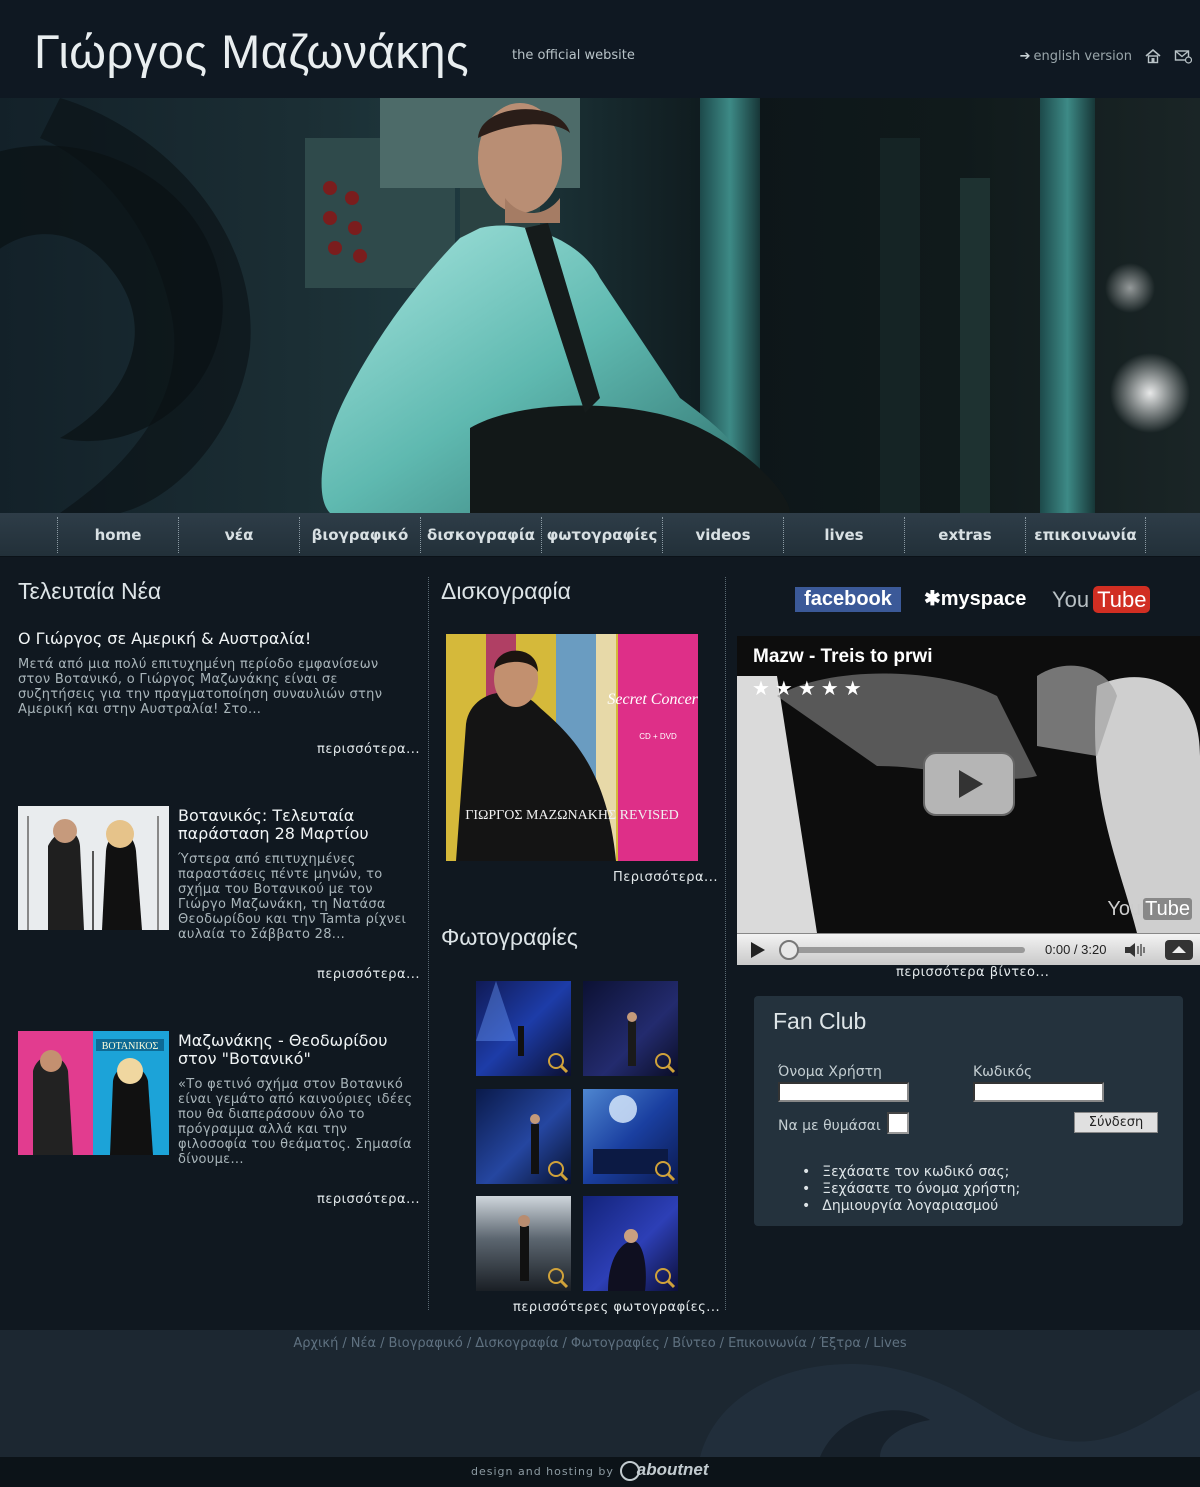  I want to click on myspace-link: ✱myspace, so click(975, 599).